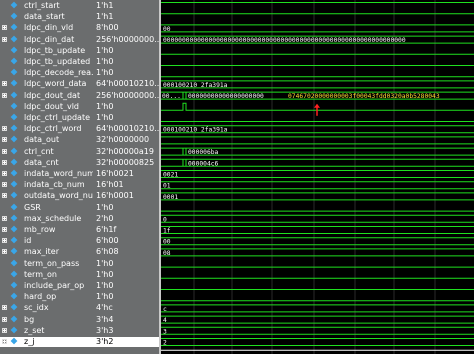 This screenshot has width=474, height=354. Describe the element at coordinates (46, 297) in the screenshot. I see `signal-row: hard_op` at that location.